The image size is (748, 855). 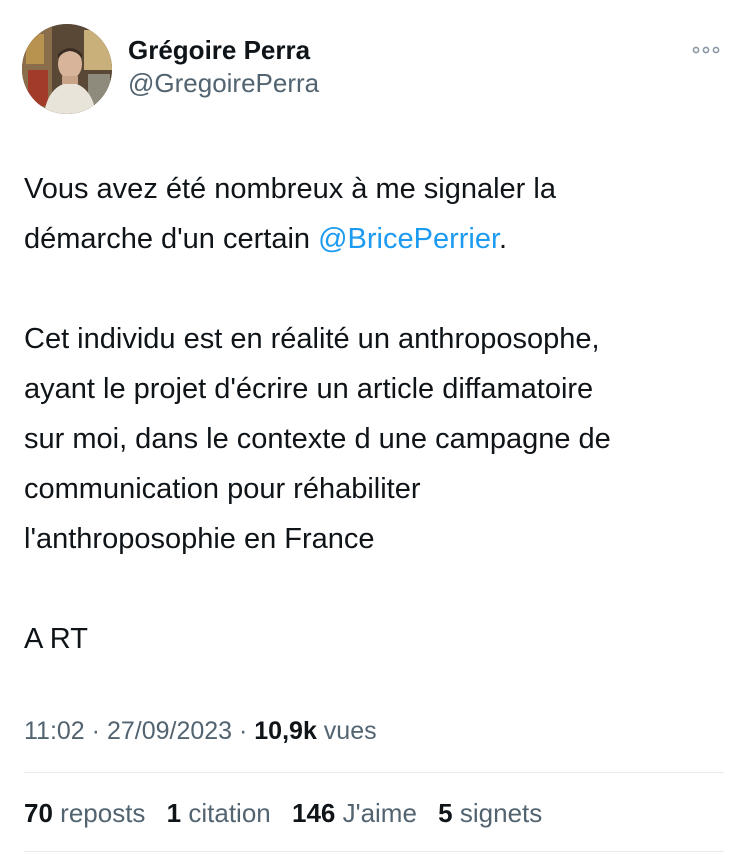 What do you see at coordinates (223, 50) in the screenshot?
I see `author-display-name: Grégoire Perra` at bounding box center [223, 50].